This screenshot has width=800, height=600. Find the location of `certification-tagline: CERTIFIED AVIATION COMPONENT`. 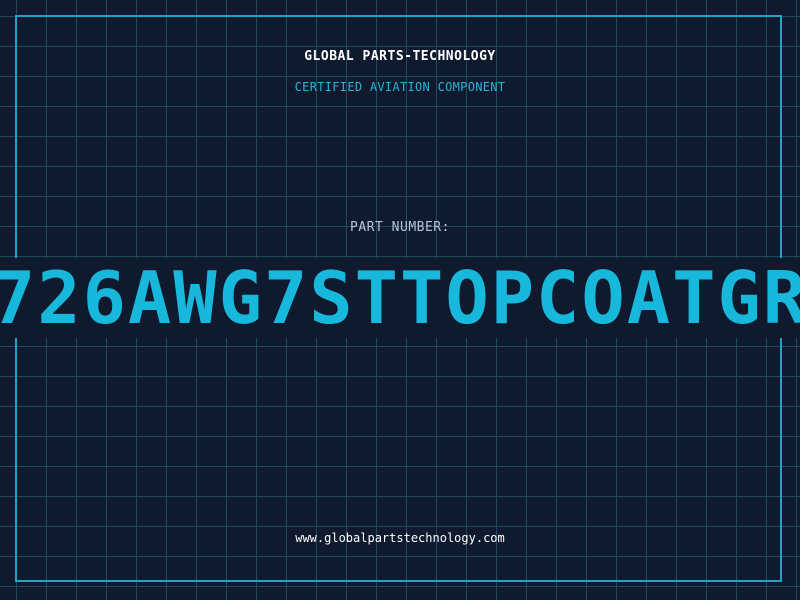

certification-tagline: CERTIFIED AVIATION COMPONENT is located at coordinates (400, 87).